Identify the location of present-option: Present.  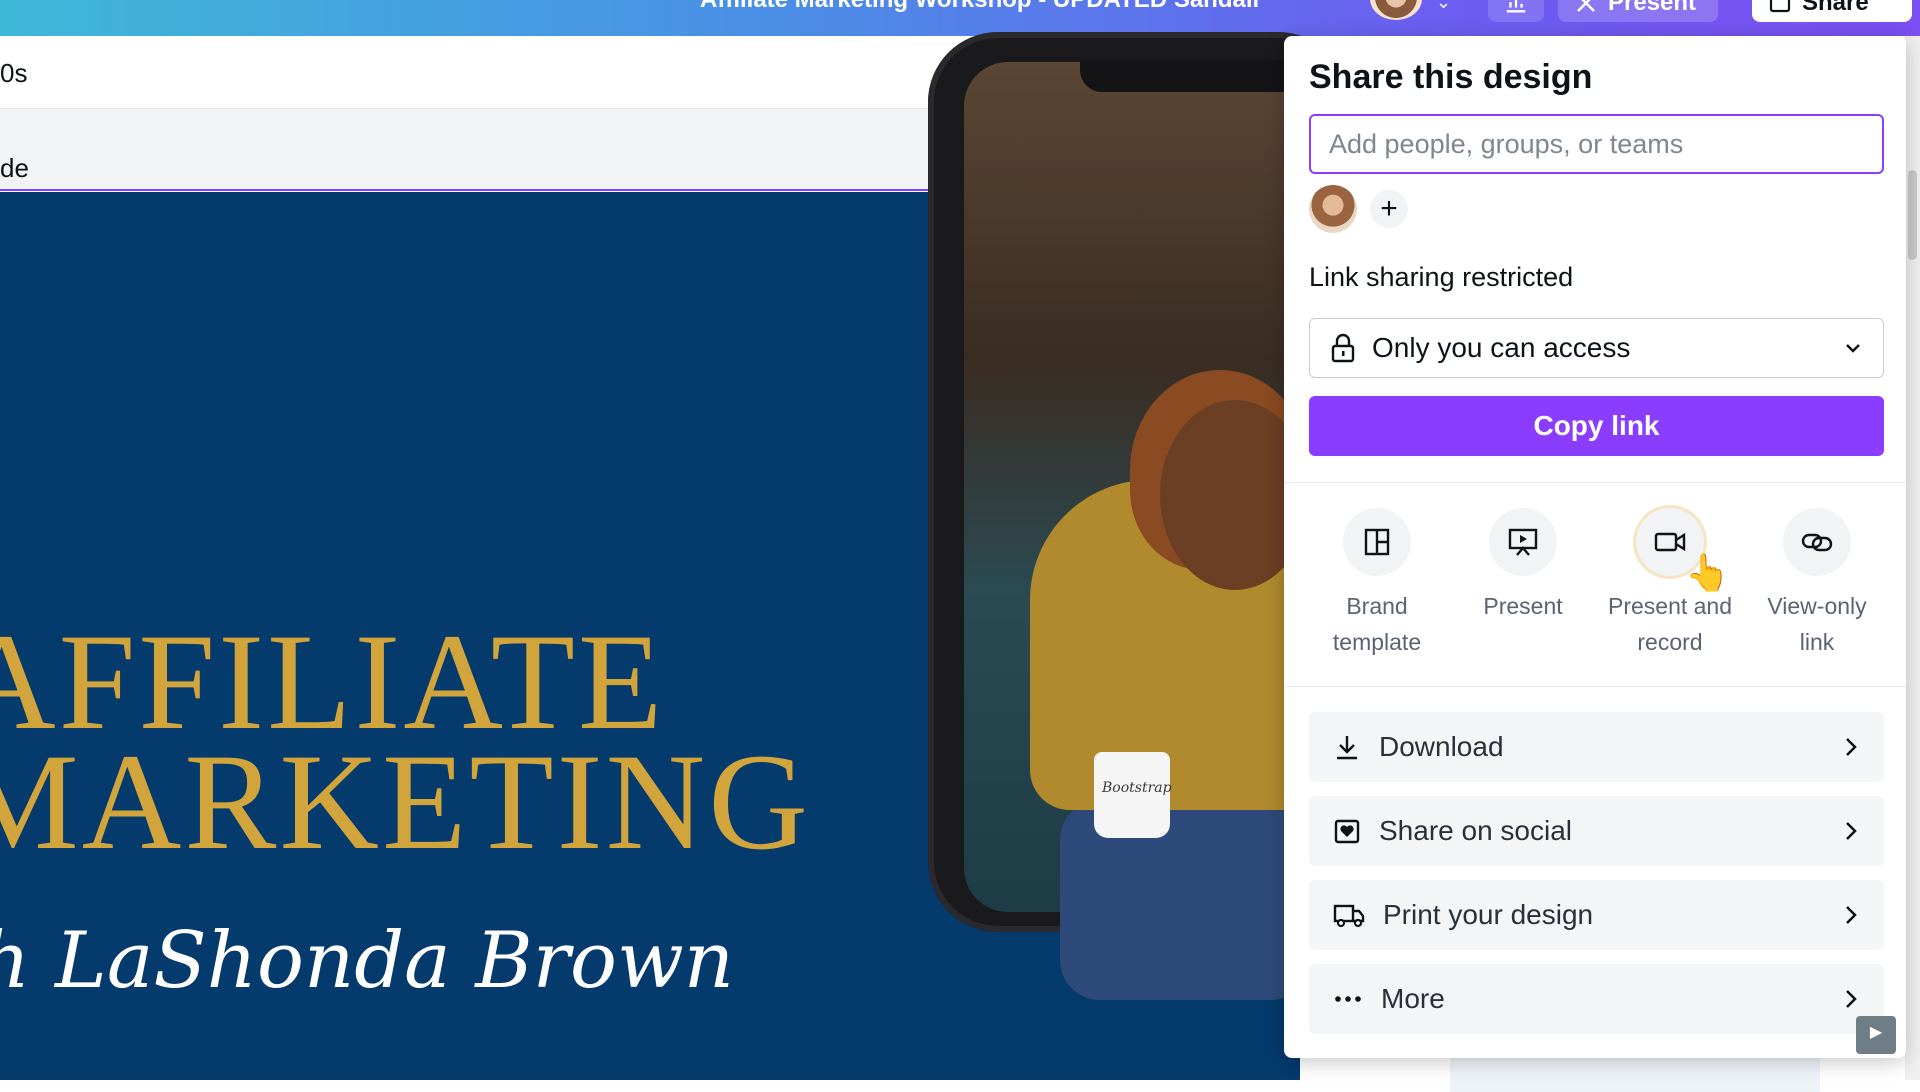
(1523, 566).